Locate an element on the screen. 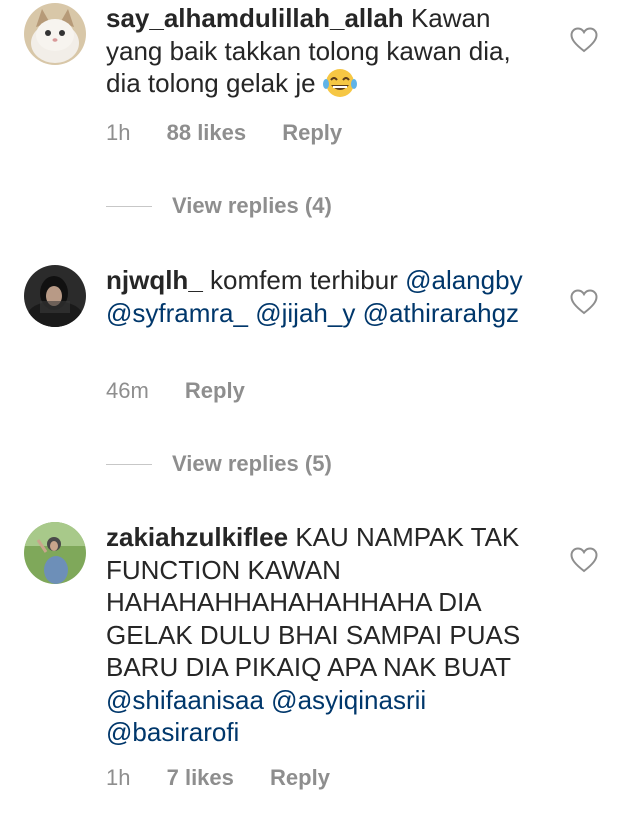 This screenshot has height=814, width=640. avatar-outdoor is located at coordinates (55, 553).